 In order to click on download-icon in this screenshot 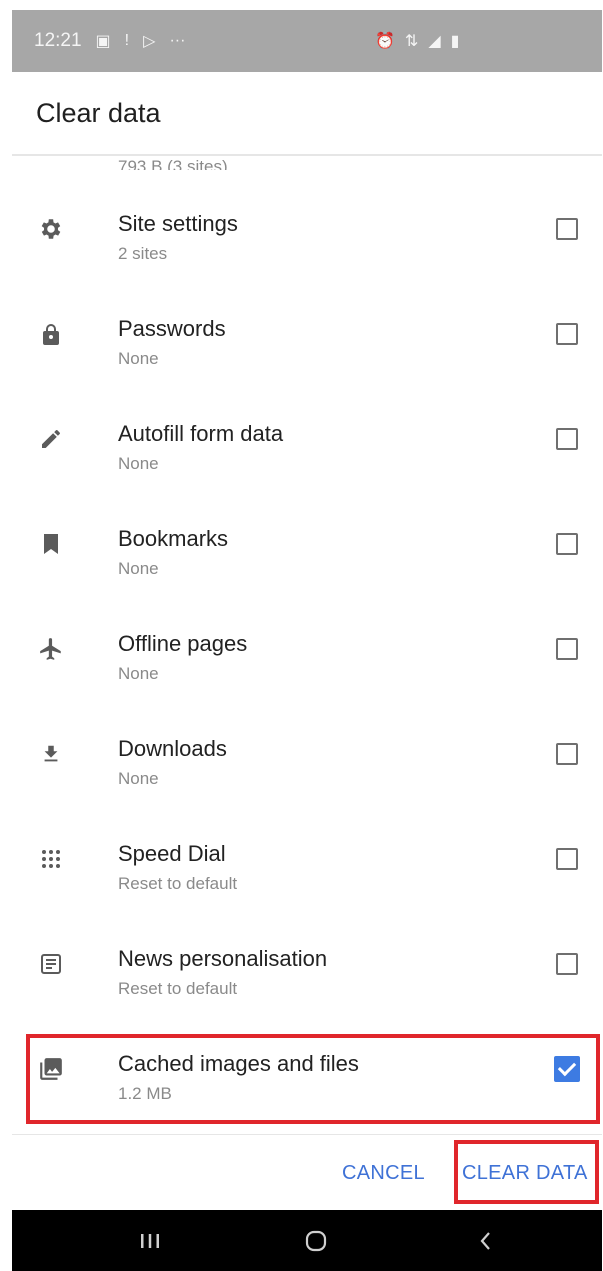, I will do `click(51, 754)`.